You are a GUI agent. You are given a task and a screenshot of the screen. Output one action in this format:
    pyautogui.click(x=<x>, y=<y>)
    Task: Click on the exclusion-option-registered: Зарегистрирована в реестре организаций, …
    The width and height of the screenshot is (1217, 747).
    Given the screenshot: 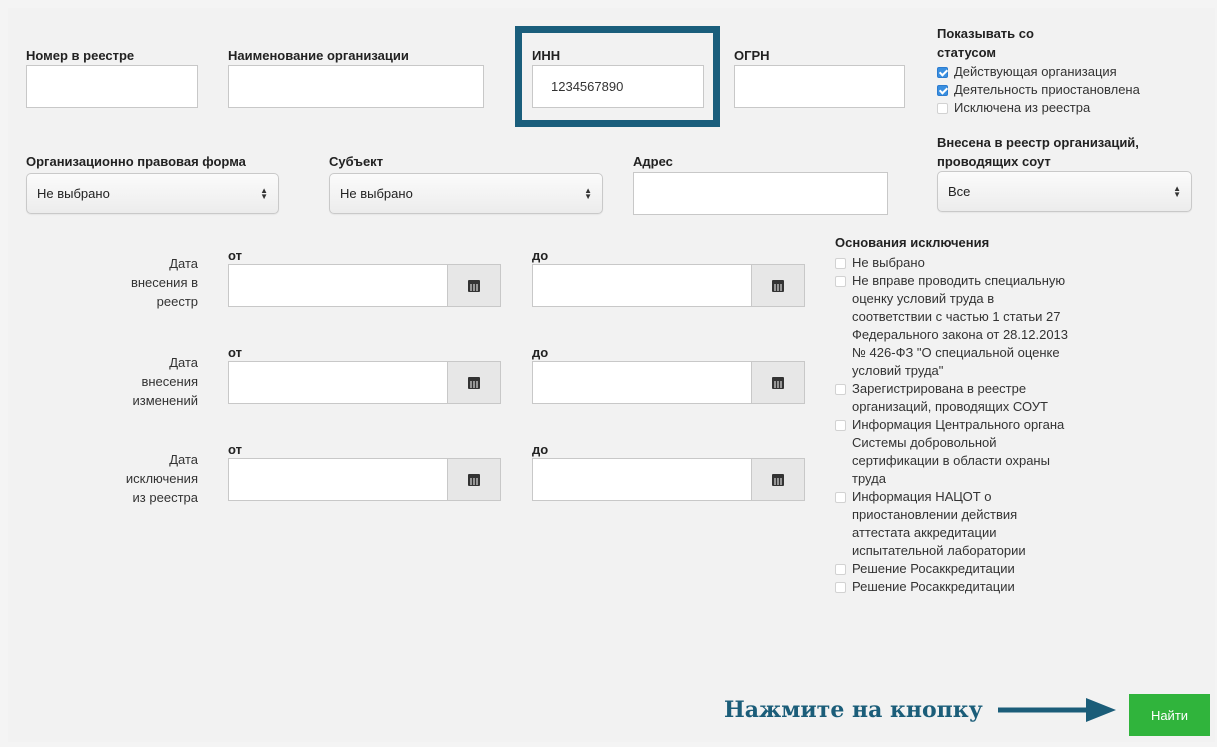 What is the action you would take?
    pyautogui.click(x=1015, y=398)
    